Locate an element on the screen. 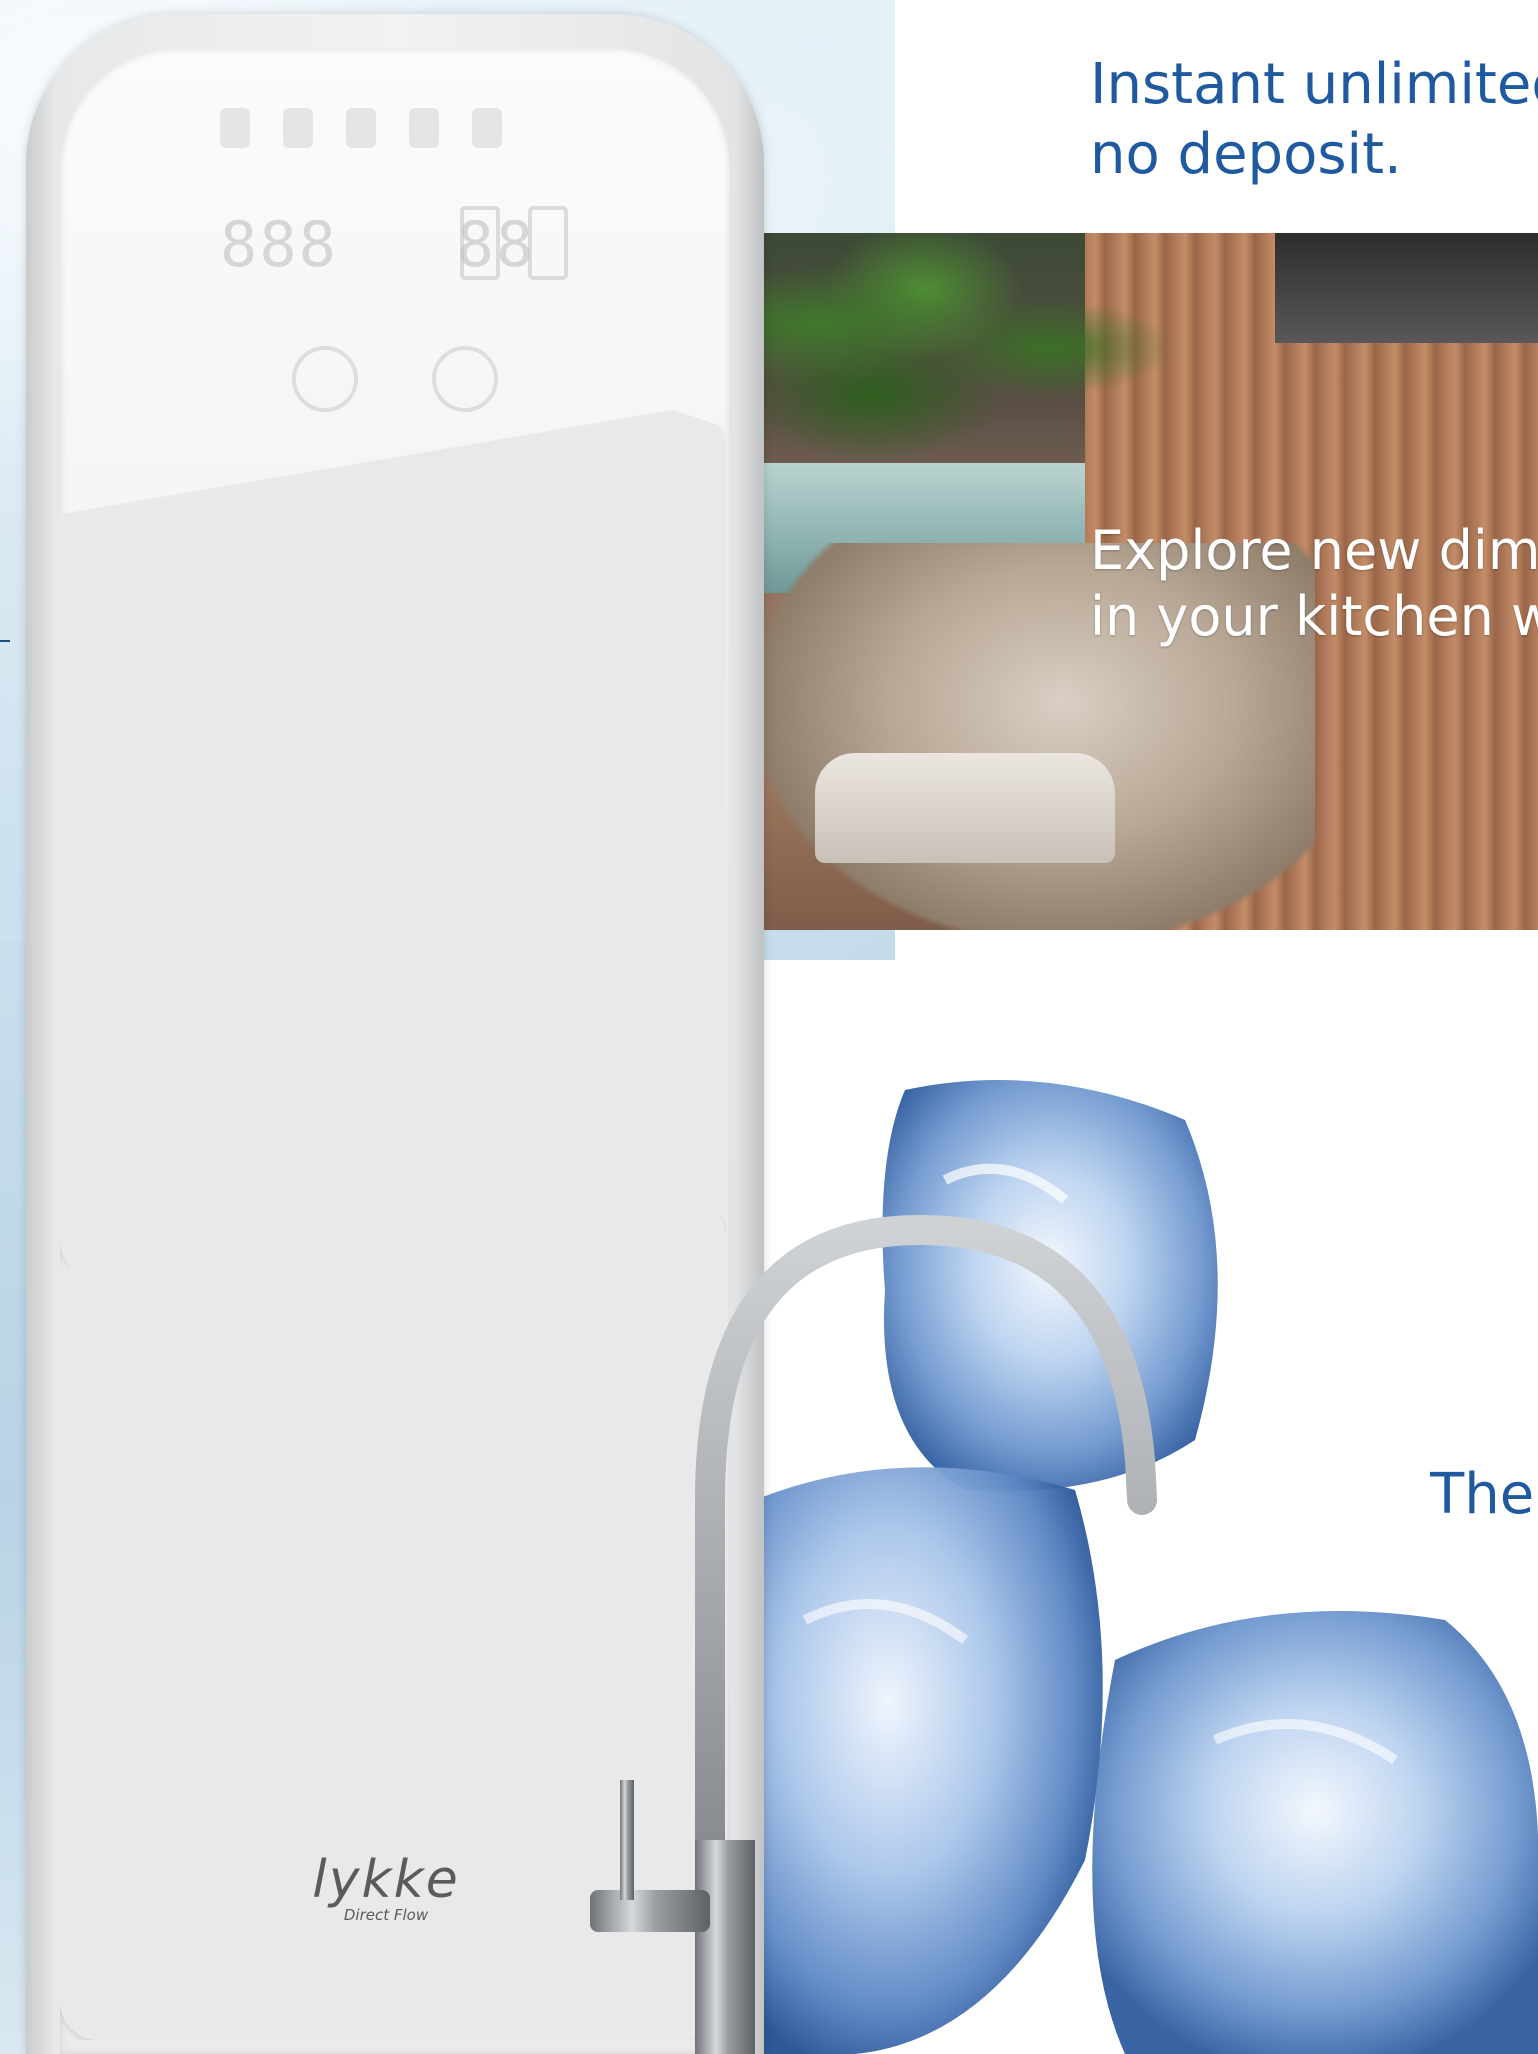 The image size is (1538, 2054). headline-line-2: no deposit. is located at coordinates (1246, 154).